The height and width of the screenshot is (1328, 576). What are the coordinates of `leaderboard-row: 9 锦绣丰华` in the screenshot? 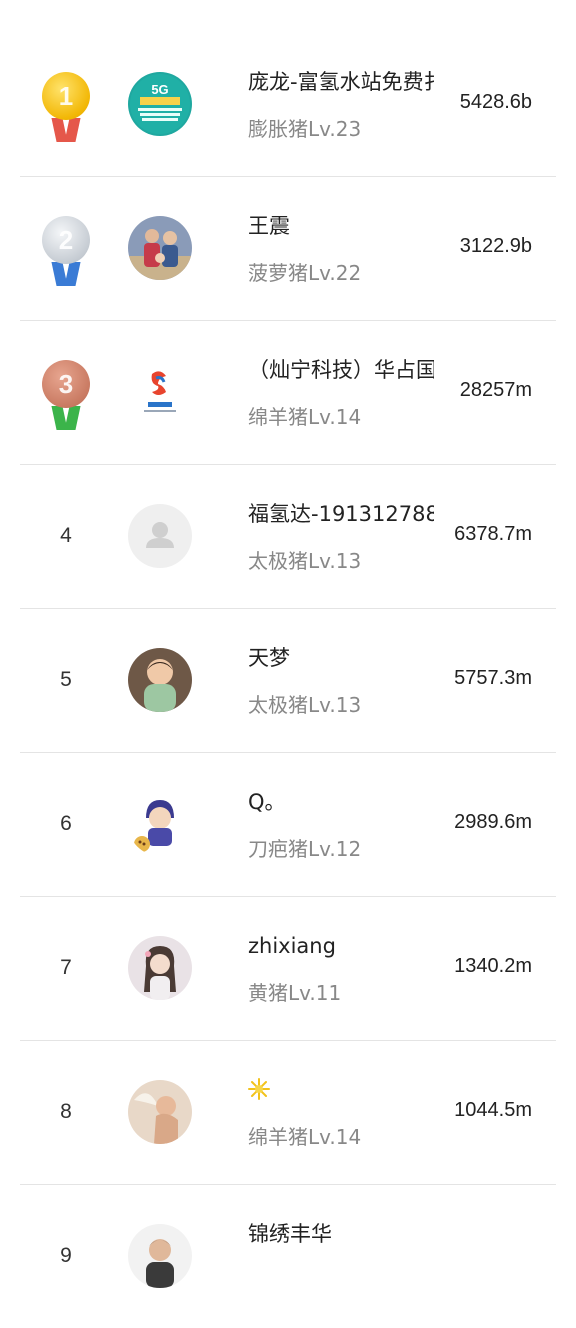 It's located at (288, 1256).